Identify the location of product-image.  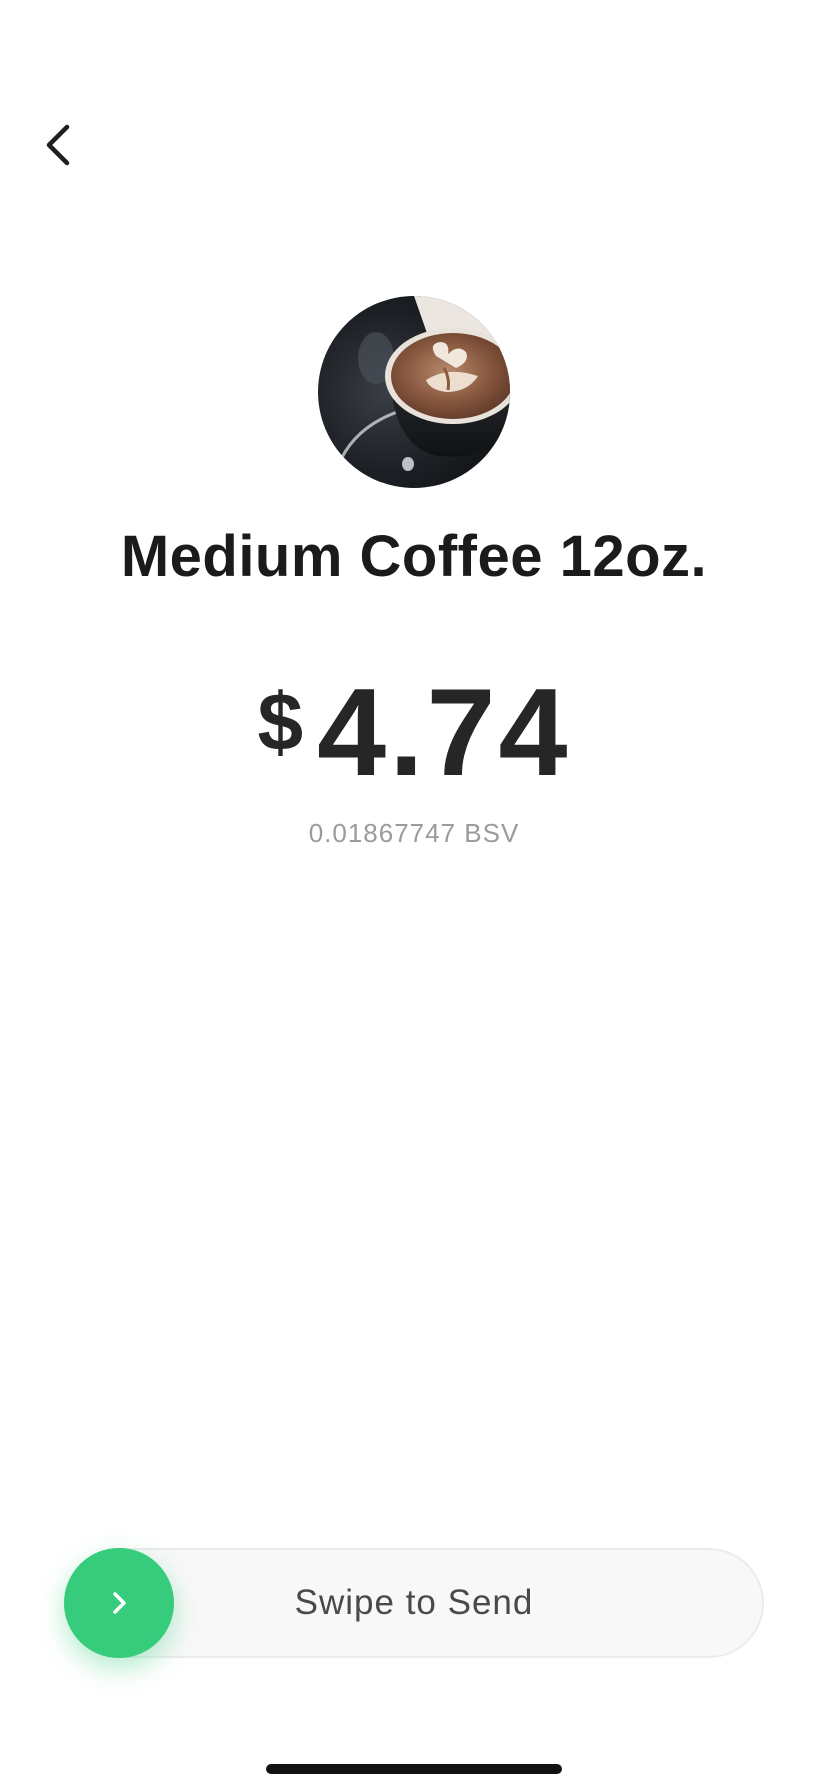
(414, 392).